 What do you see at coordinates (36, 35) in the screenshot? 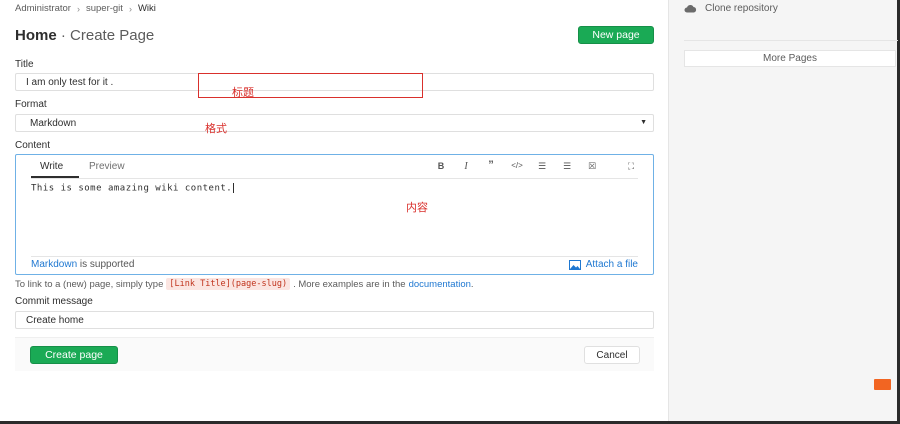
I see `page-title-home: Home` at bounding box center [36, 35].